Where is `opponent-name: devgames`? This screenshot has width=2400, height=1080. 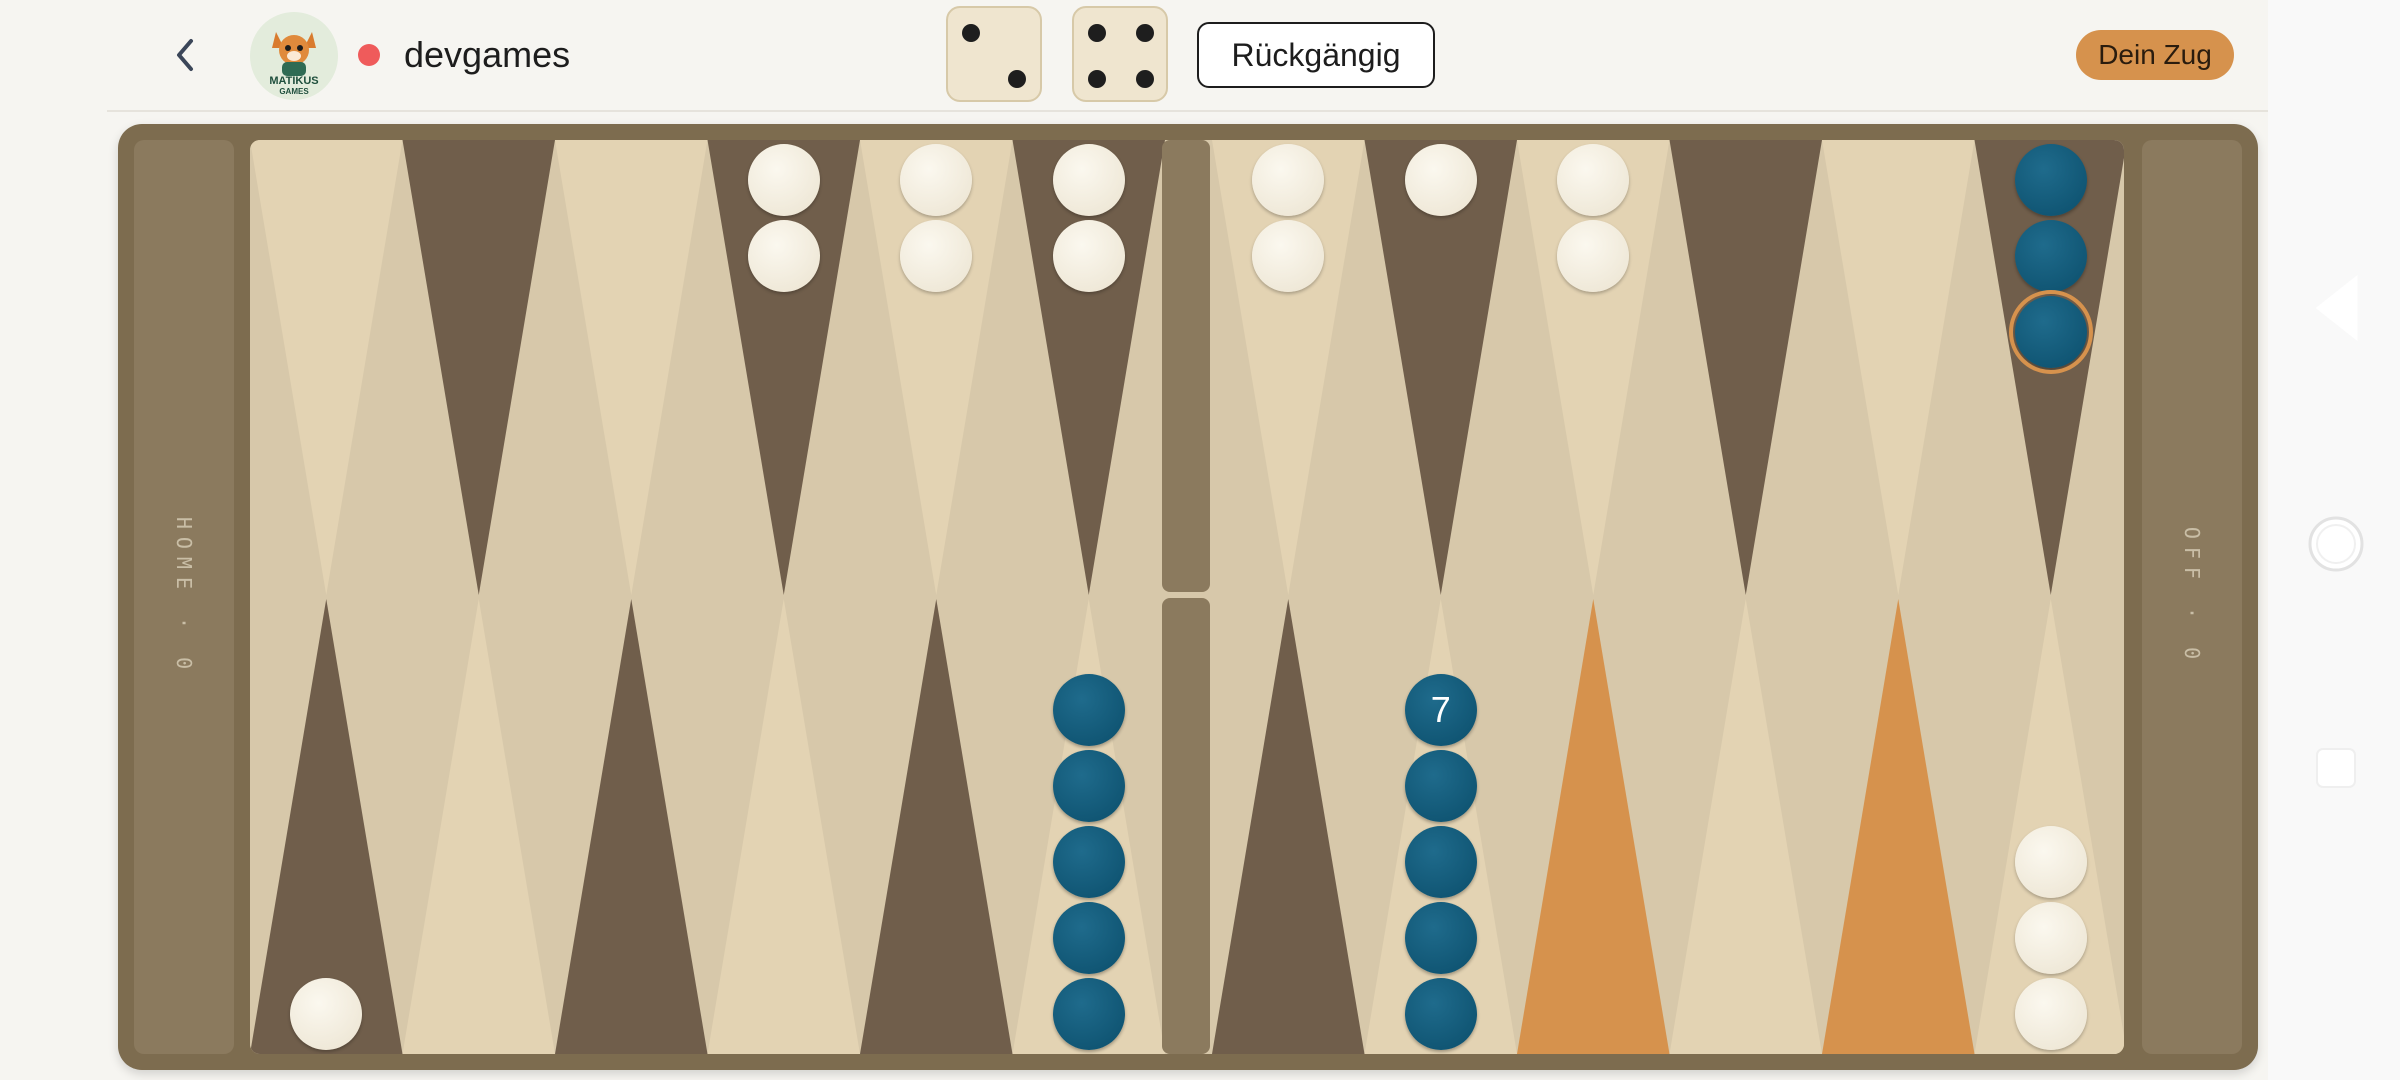 opponent-name: devgames is located at coordinates (487, 54).